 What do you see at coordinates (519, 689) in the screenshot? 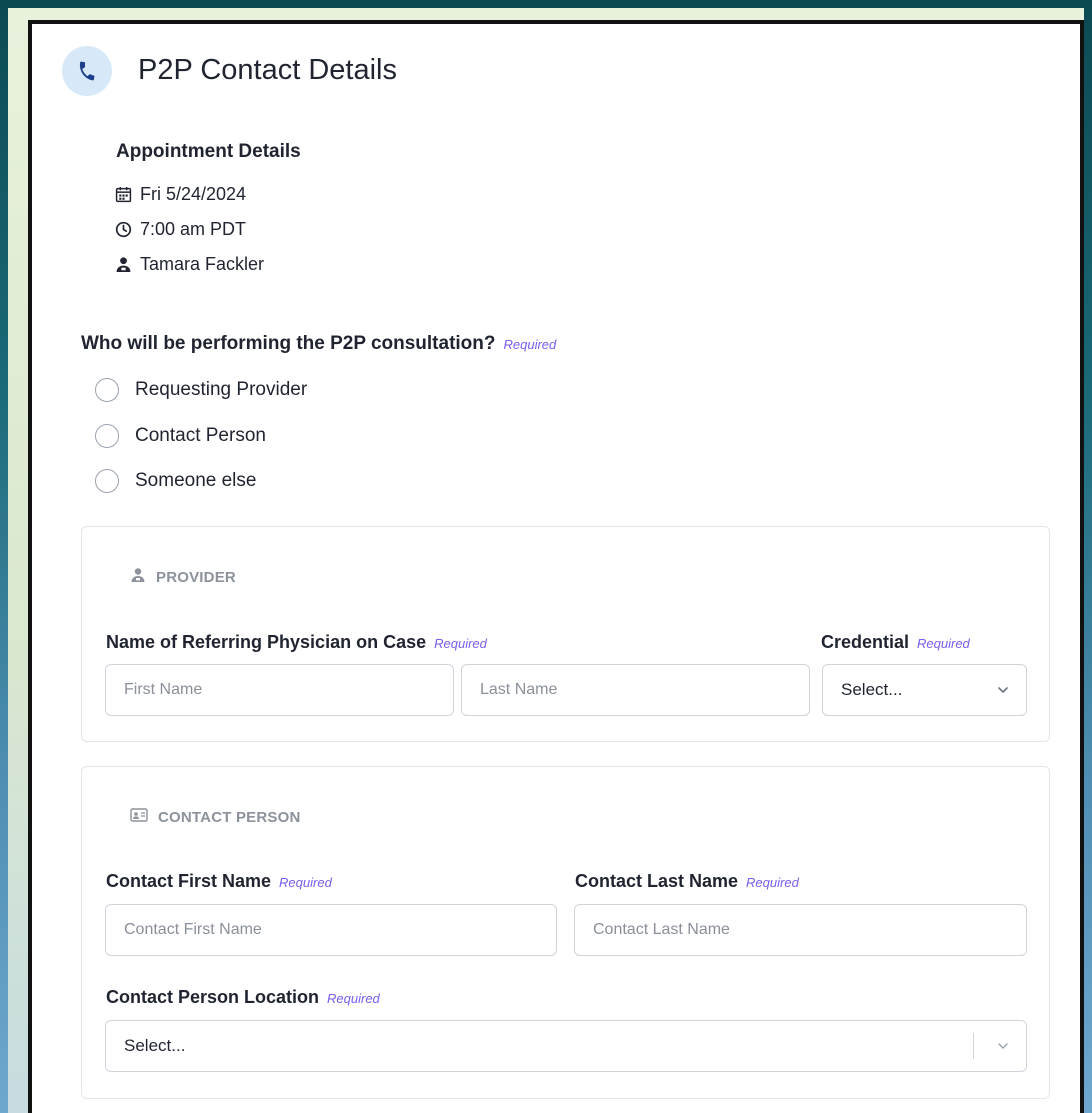
I see `last-name-placeholder: Last Name` at bounding box center [519, 689].